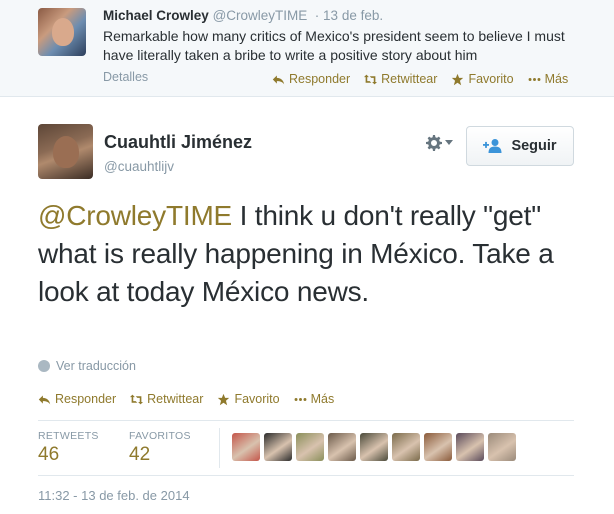 The image size is (614, 514). I want to click on author-handle: @CrowleyTIME, so click(260, 15).